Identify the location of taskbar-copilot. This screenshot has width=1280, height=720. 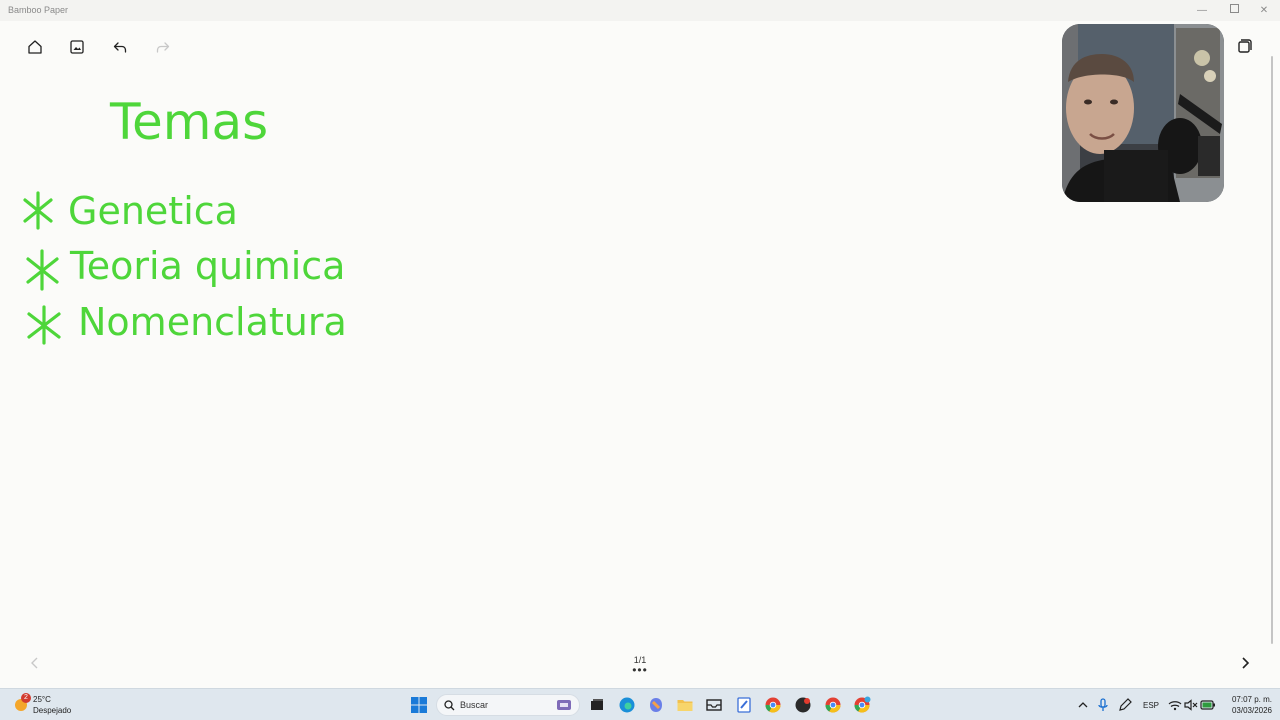
(656, 705).